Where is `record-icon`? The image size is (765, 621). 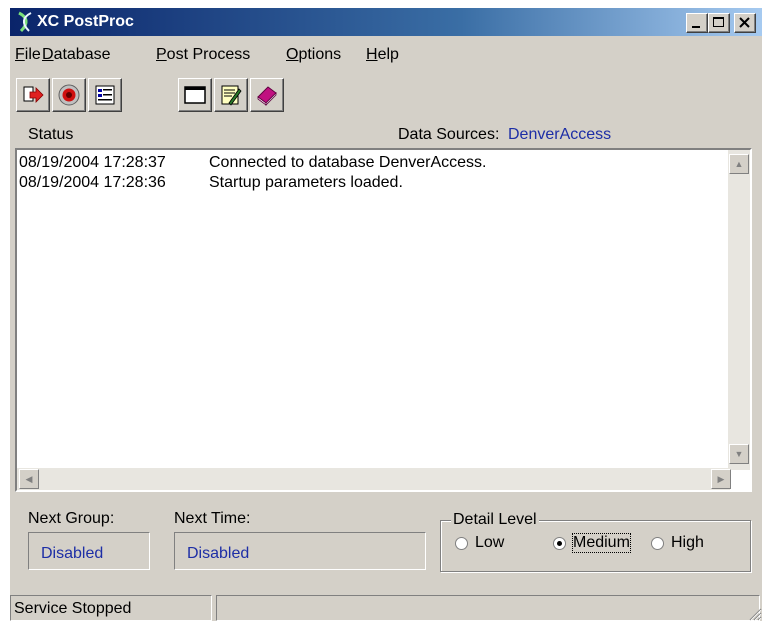
record-icon is located at coordinates (69, 95).